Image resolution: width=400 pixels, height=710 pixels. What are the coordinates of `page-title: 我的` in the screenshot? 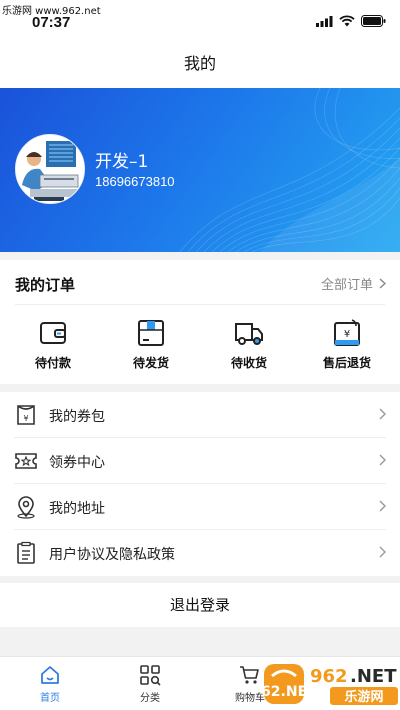 It's located at (199, 63).